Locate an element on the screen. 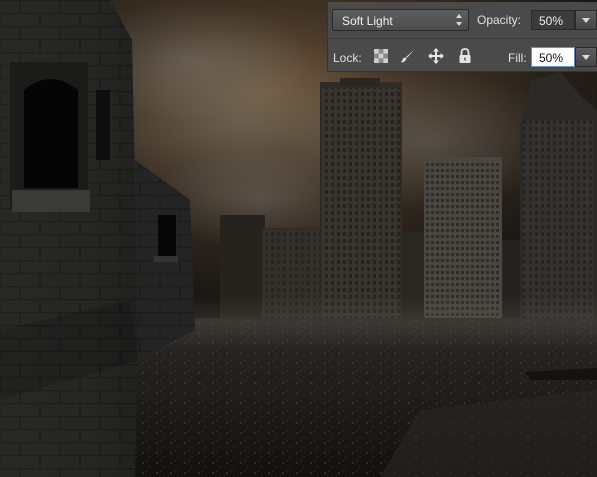  blend-opacity-row: Soft Light Opacity: 50% is located at coordinates (462, 20).